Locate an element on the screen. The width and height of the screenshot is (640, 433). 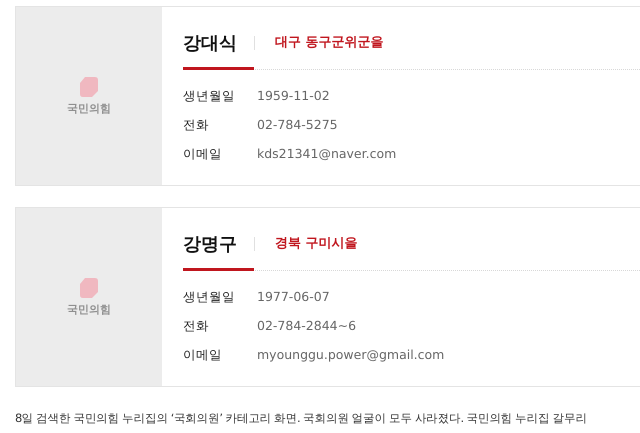
district-name: 경북 구미시을 is located at coordinates (316, 244).